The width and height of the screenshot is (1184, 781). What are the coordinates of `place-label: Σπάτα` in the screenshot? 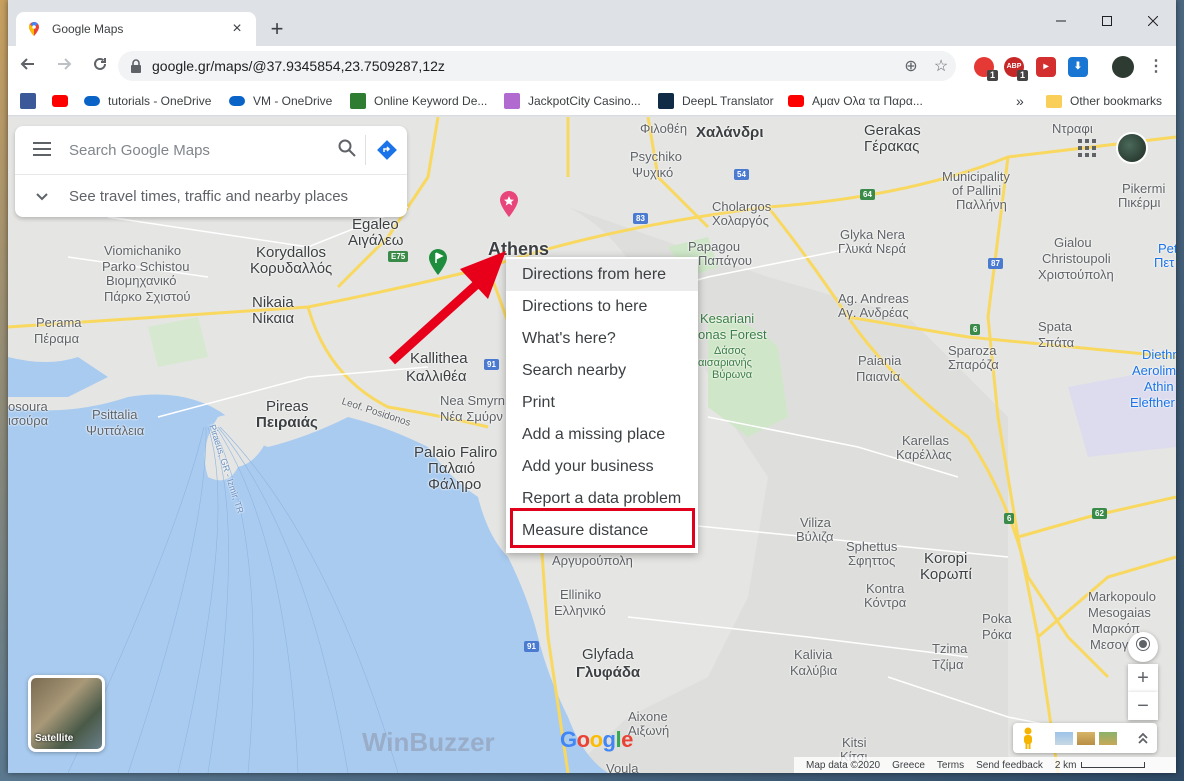 It's located at (1056, 343).